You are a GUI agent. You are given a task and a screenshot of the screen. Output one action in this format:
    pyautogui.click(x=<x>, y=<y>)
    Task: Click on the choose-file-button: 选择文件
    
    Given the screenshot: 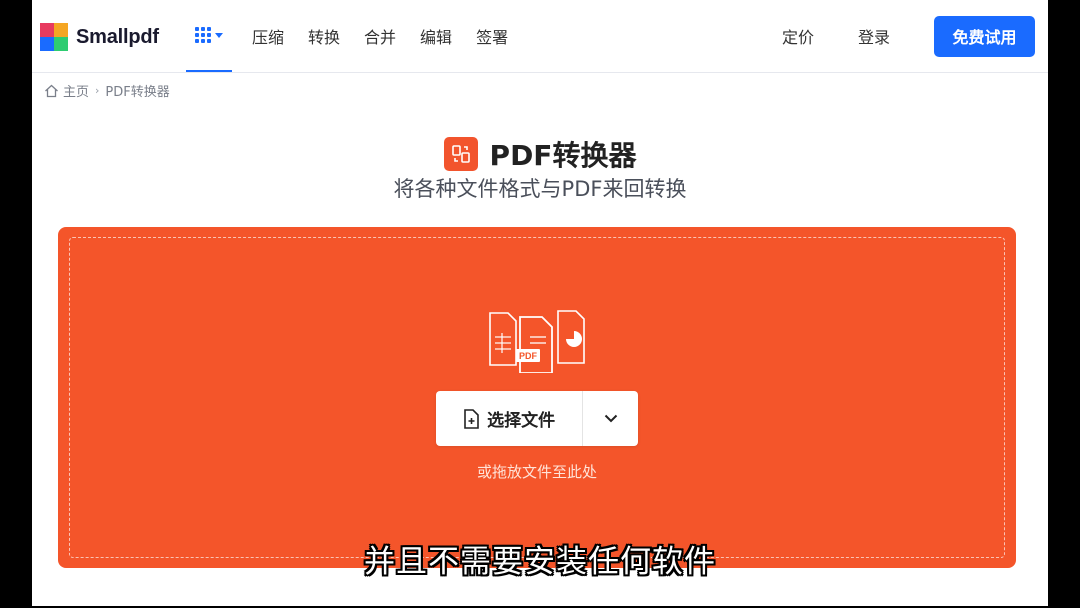 What is the action you would take?
    pyautogui.click(x=510, y=418)
    